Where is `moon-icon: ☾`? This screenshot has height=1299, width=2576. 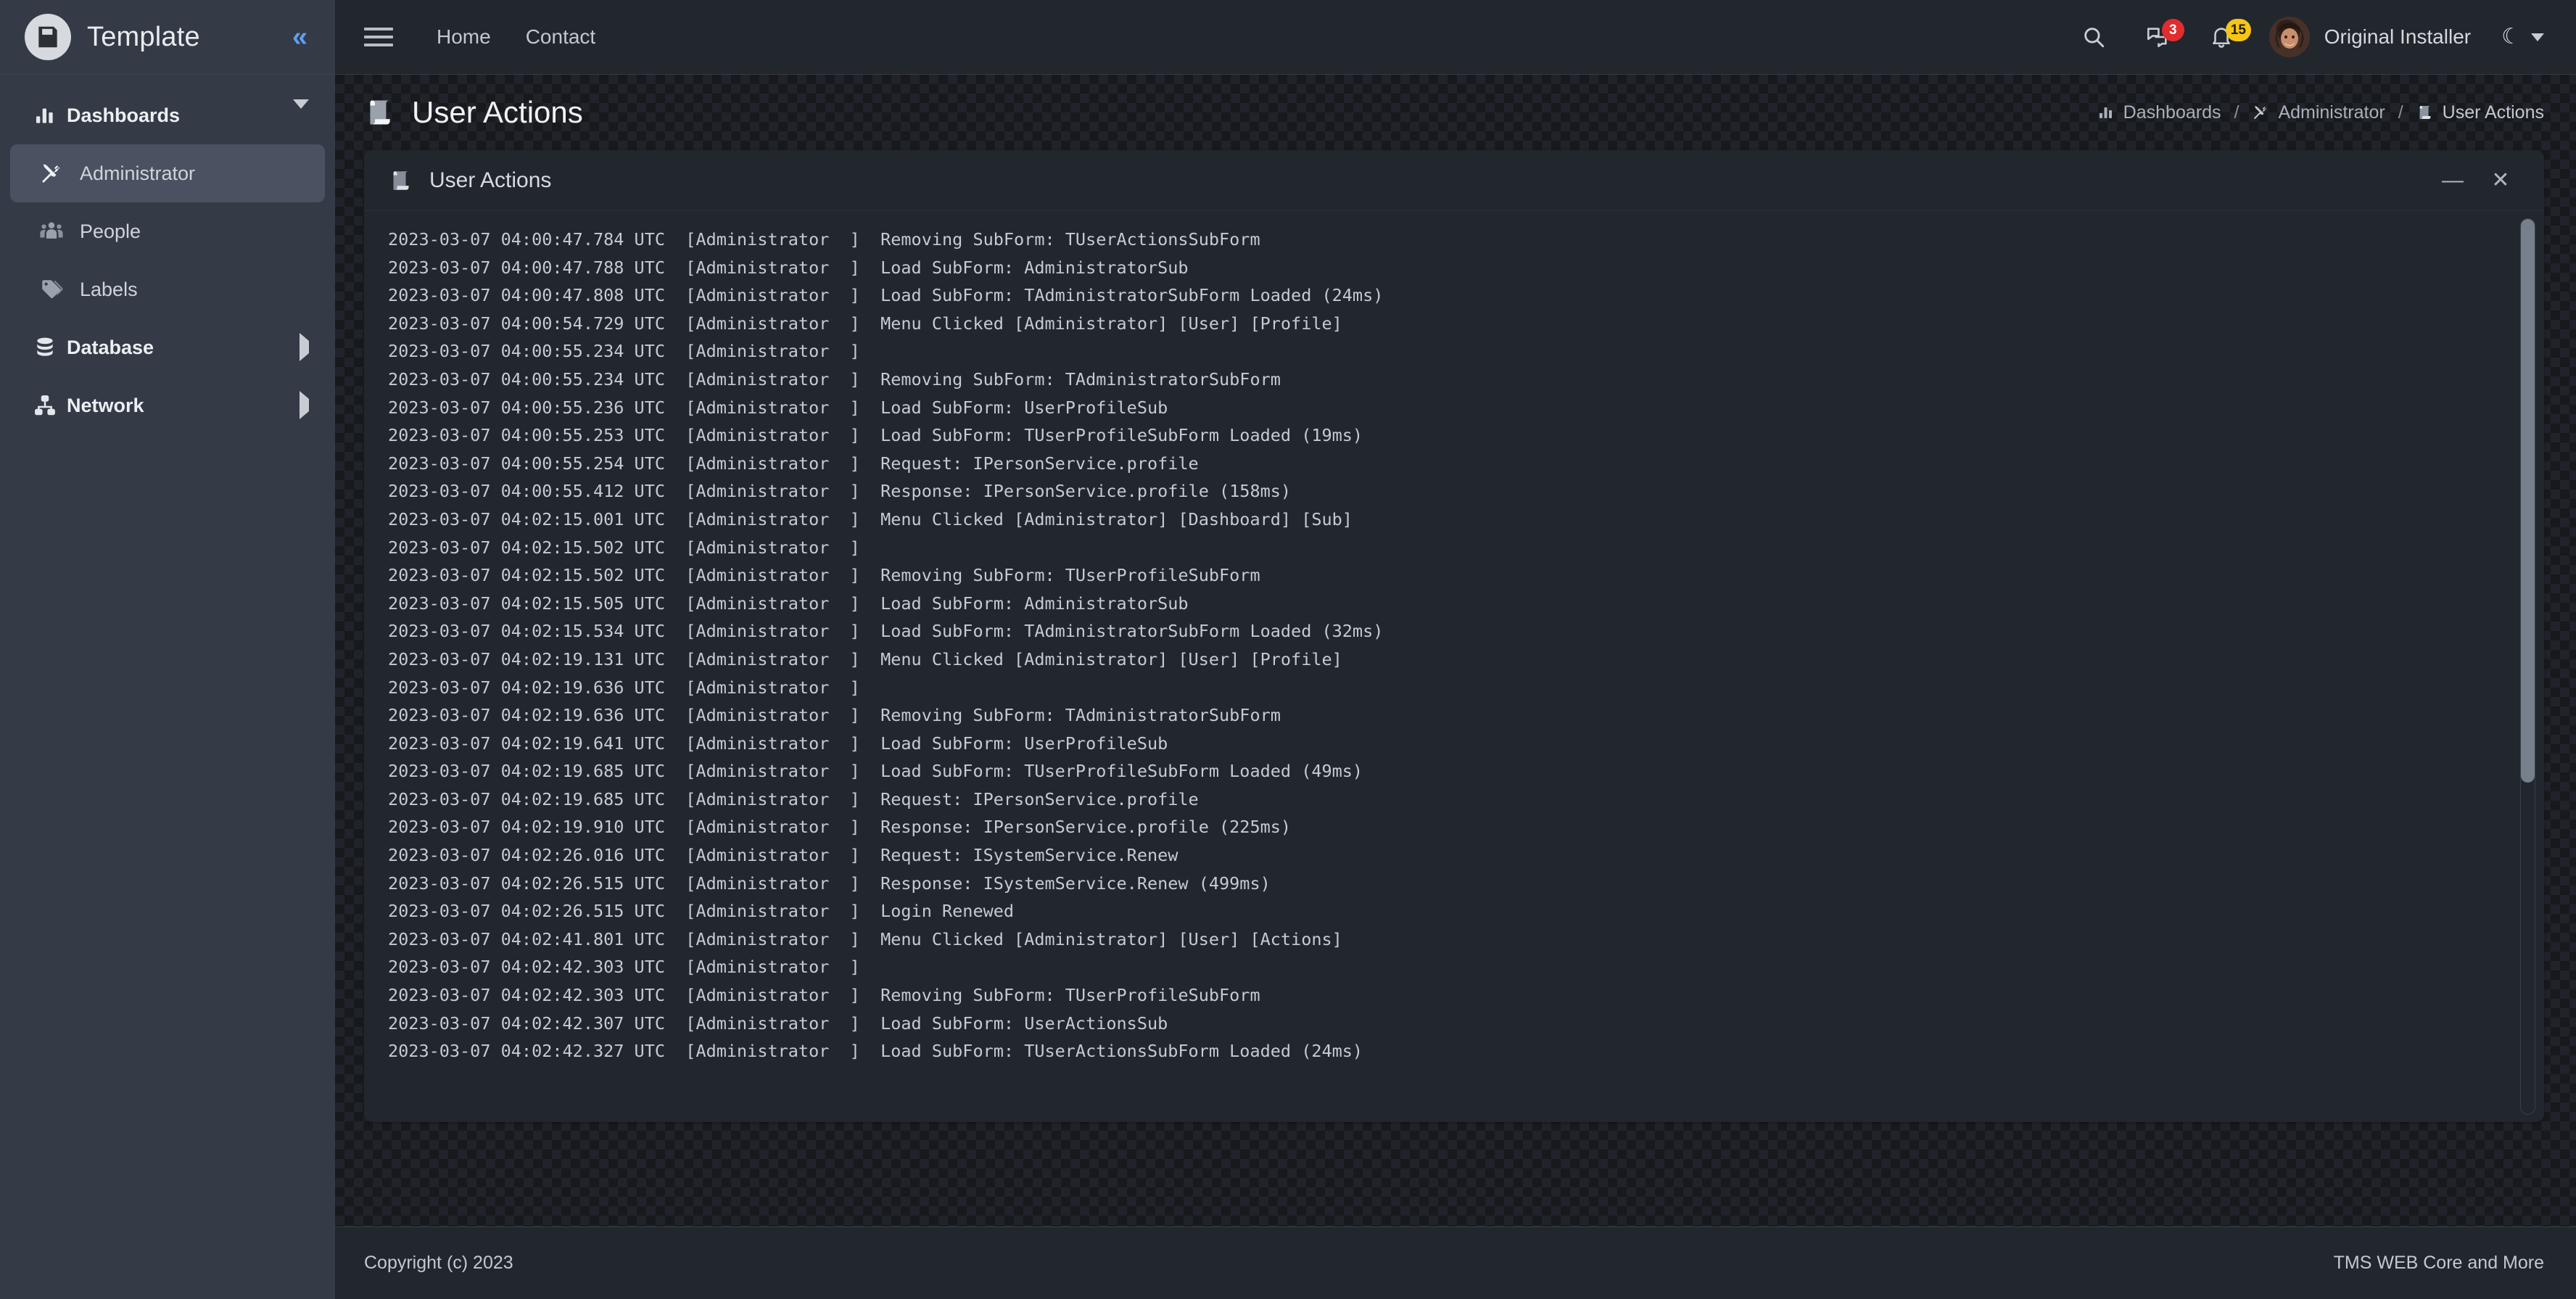 moon-icon: ☾ is located at coordinates (2511, 37).